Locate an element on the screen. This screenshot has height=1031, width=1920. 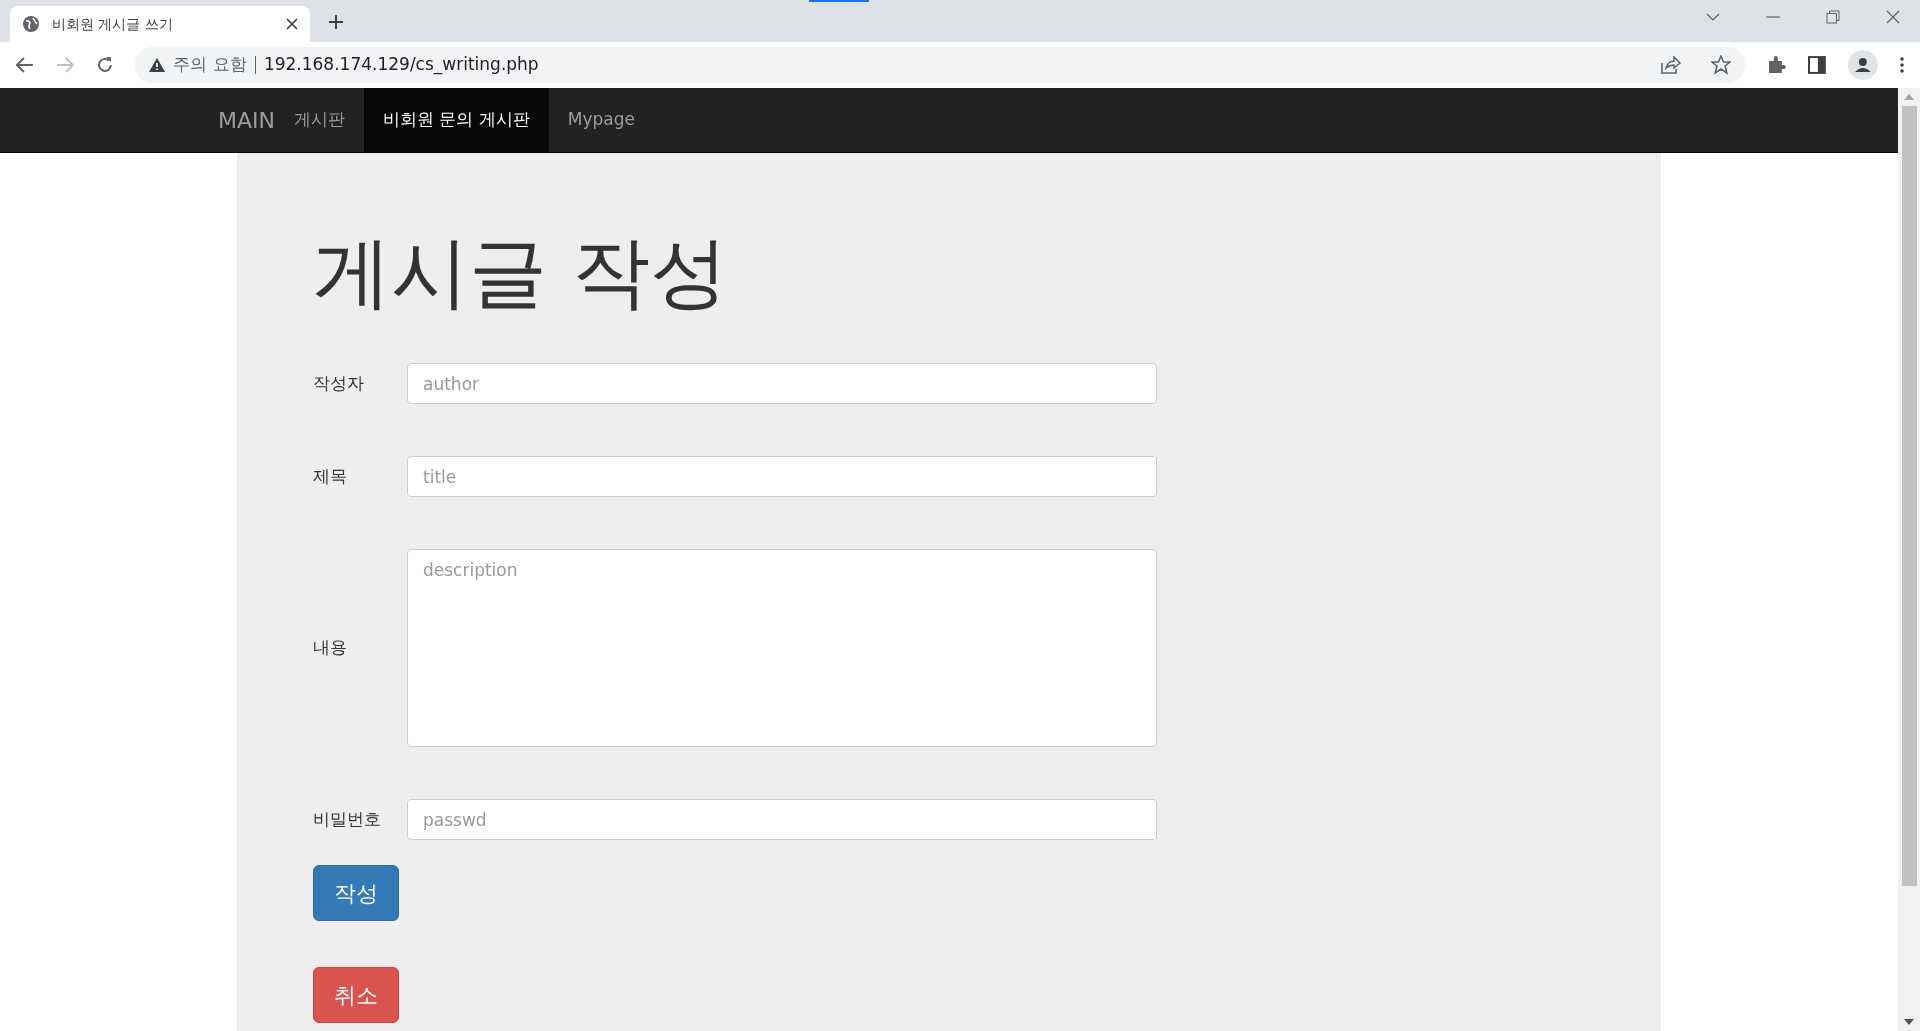
puzzle-icon is located at coordinates (1776, 65).